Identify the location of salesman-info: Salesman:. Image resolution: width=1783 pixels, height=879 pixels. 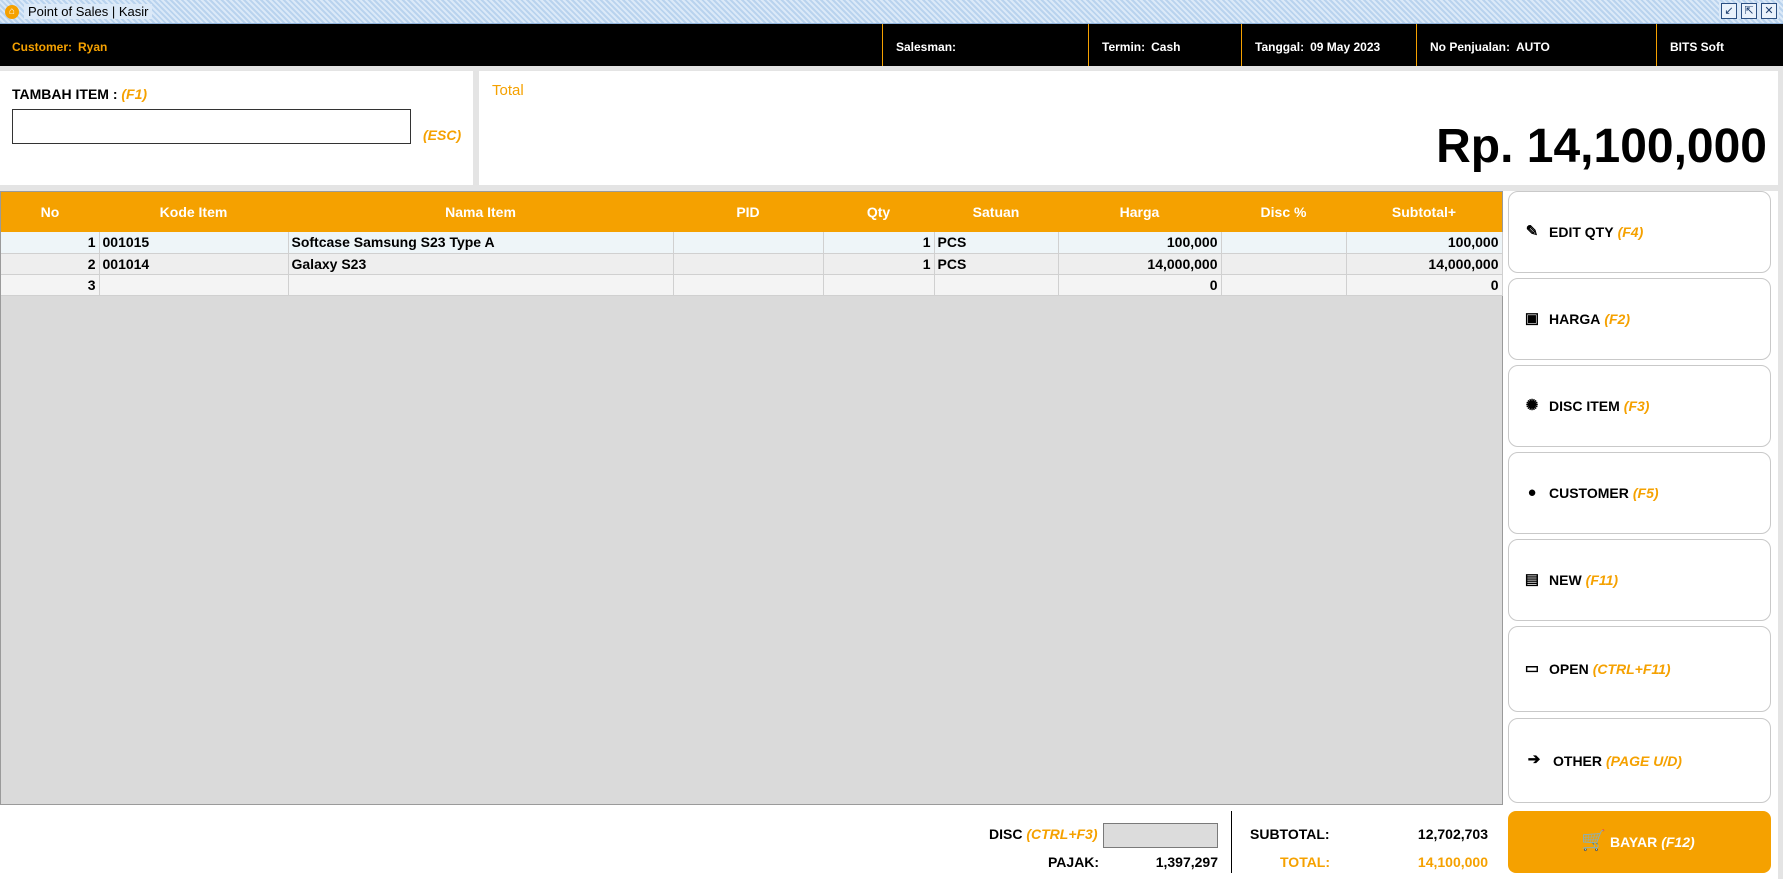
(985, 45).